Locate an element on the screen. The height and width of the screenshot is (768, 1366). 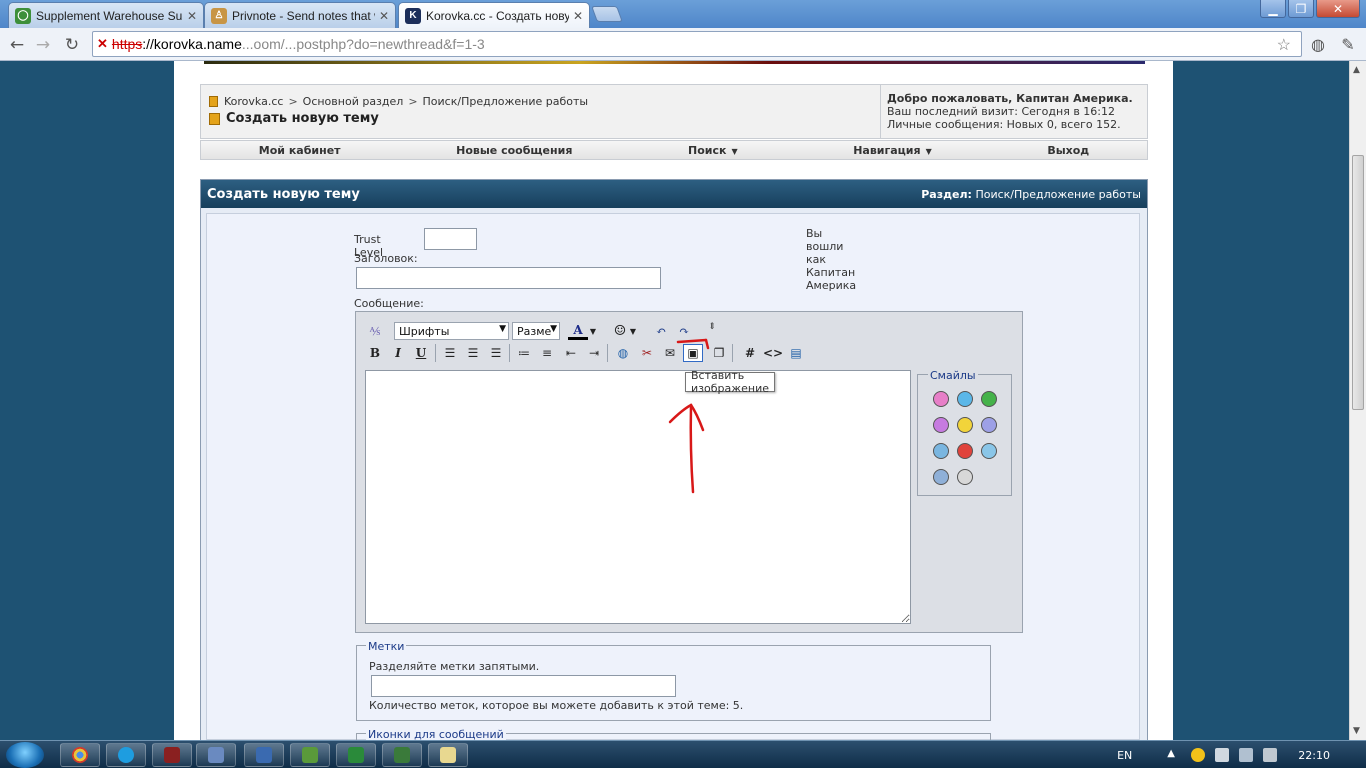
tray-star-icon is located at coordinates (1198, 755).